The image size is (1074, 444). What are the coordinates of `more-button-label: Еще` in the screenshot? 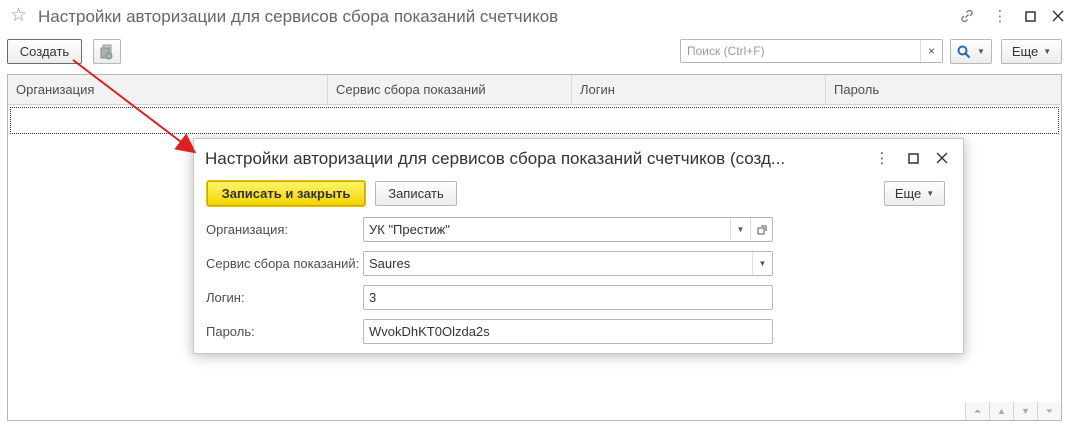 It's located at (1025, 51).